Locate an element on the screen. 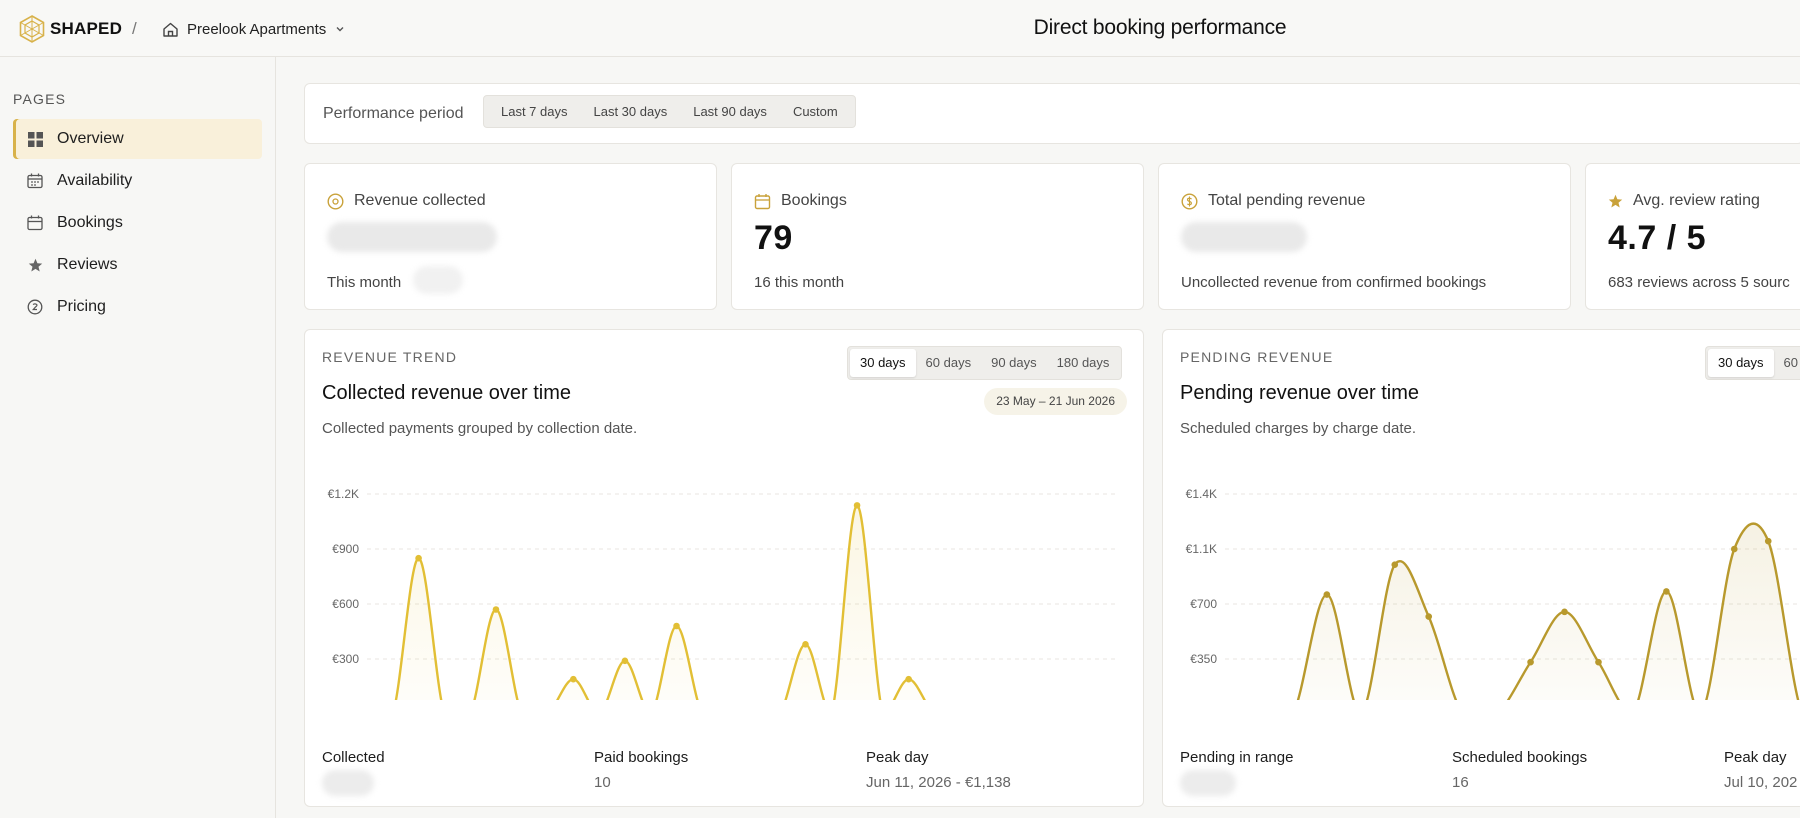 The height and width of the screenshot is (818, 1800). stat-value: 10 is located at coordinates (602, 782).